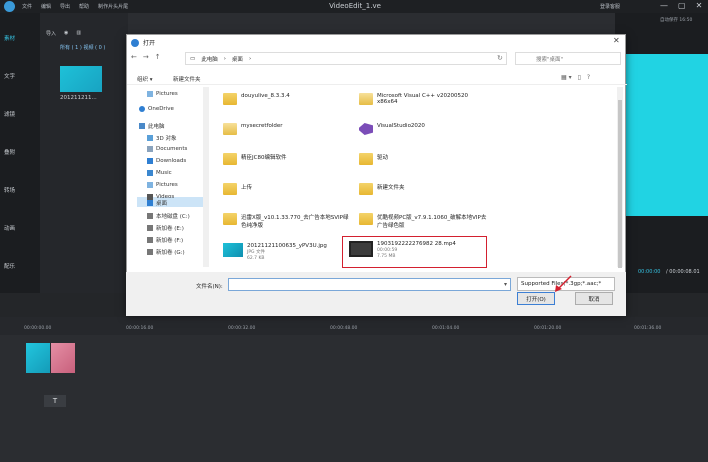 Image resolution: width=708 pixels, height=462 pixels. I want to click on dialog-nav: ← → ↑, so click(146, 57).